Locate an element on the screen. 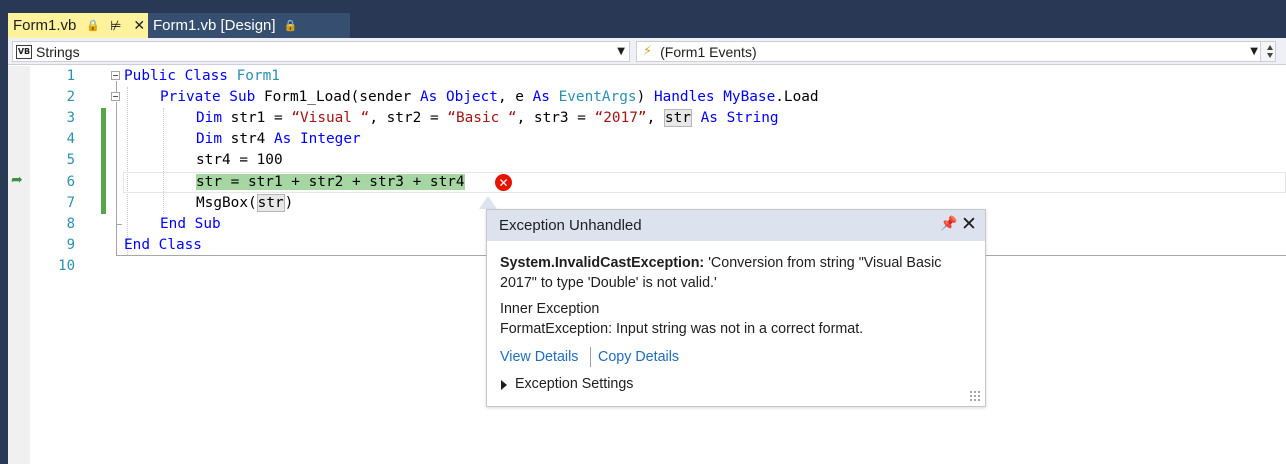  inner-exception-label: Inner Exception is located at coordinates (550, 309).